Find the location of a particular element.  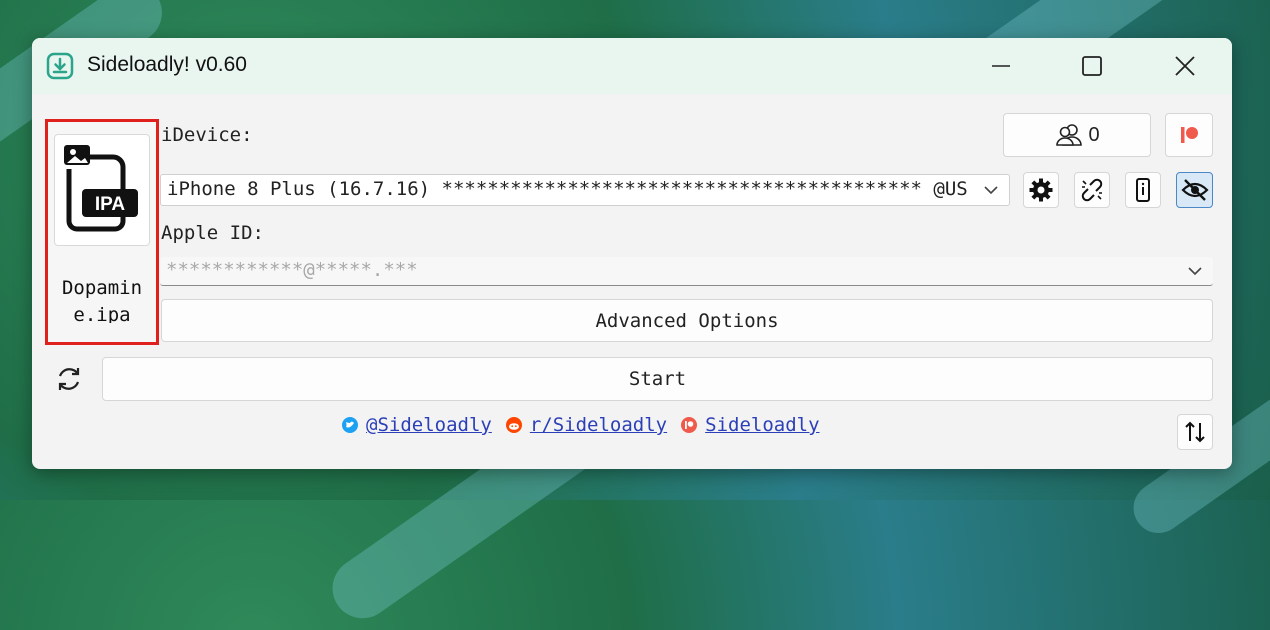

sort-button is located at coordinates (1195, 432).